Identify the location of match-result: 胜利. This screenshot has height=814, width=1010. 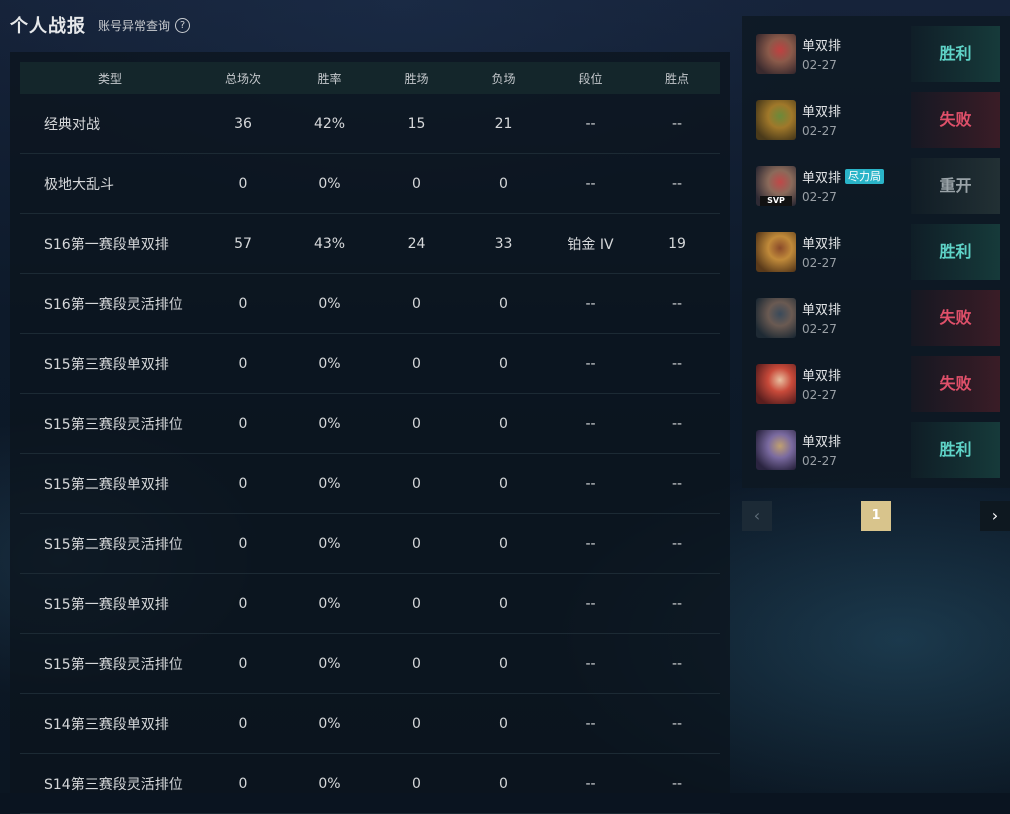
(955, 450).